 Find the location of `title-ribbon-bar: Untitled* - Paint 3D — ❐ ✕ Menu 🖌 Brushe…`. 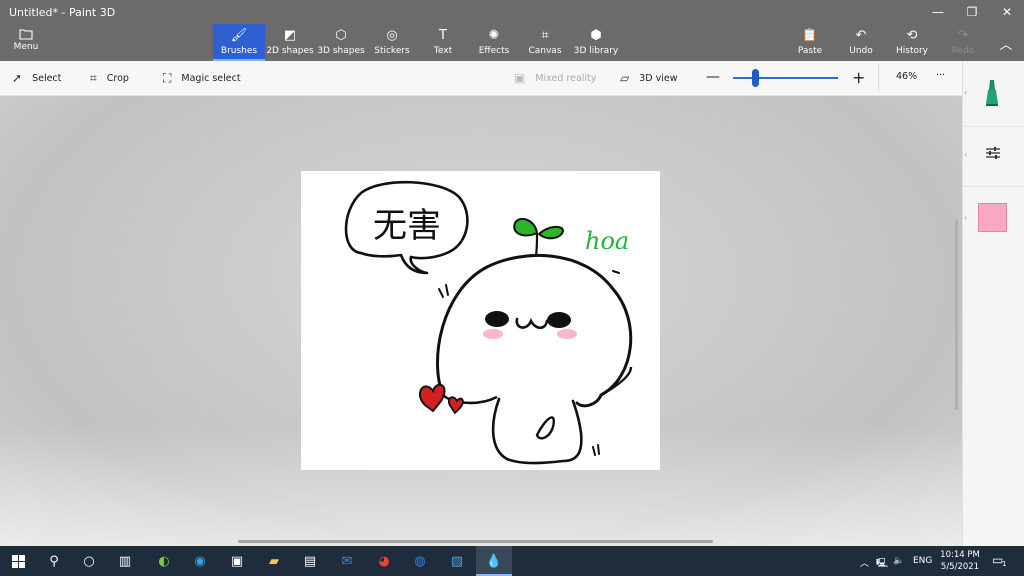

title-ribbon-bar: Untitled* - Paint 3D — ❐ ✕ Menu 🖌 Brushe… is located at coordinates (512, 30).